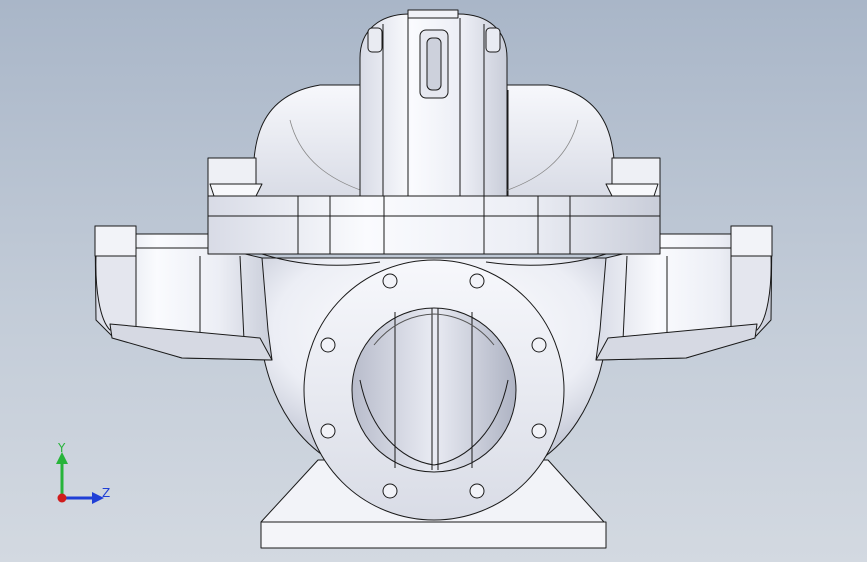 This screenshot has width=867, height=562. Describe the element at coordinates (62, 498) in the screenshot. I see `x-axis-dot` at that location.